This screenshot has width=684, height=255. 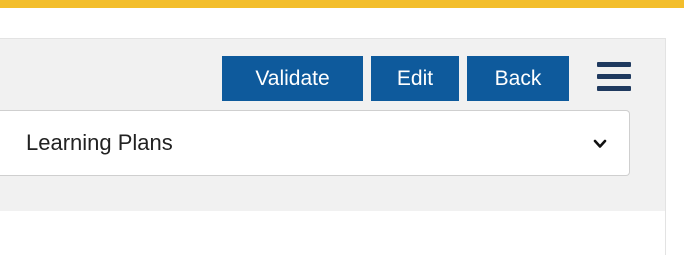 What do you see at coordinates (518, 78) in the screenshot?
I see `back-button: Back` at bounding box center [518, 78].